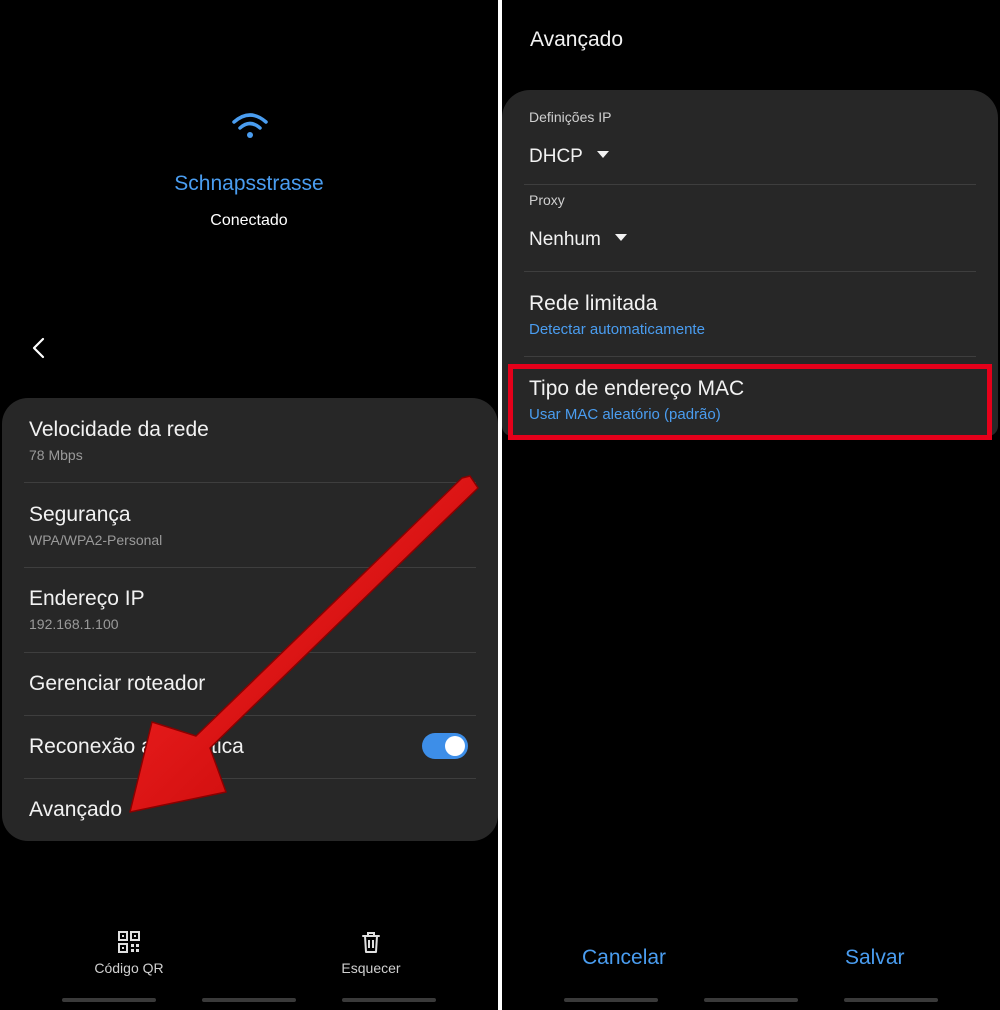 The height and width of the screenshot is (1010, 1000). Describe the element at coordinates (249, 220) in the screenshot. I see `connection-status: Conectado` at that location.